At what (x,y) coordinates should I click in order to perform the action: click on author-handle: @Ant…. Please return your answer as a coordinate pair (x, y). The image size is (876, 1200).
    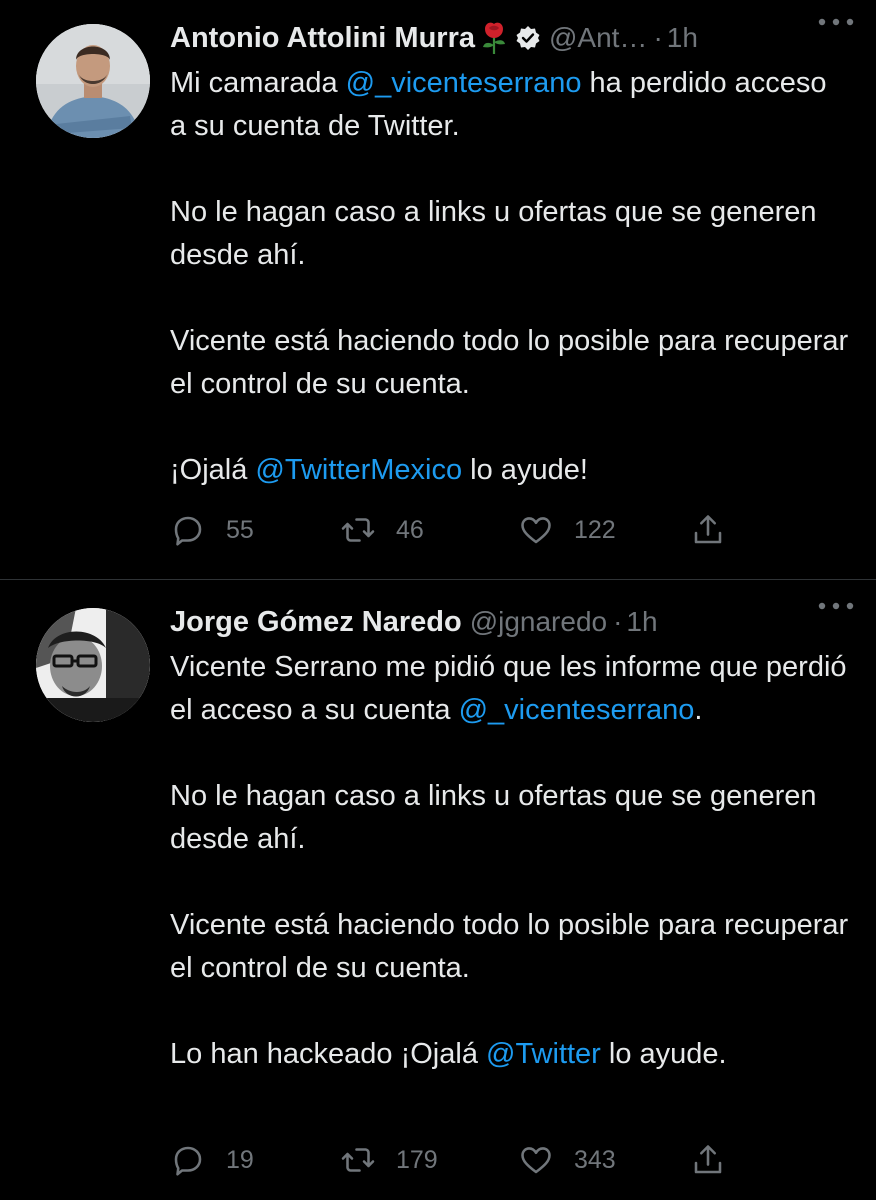
    Looking at the image, I should click on (598, 38).